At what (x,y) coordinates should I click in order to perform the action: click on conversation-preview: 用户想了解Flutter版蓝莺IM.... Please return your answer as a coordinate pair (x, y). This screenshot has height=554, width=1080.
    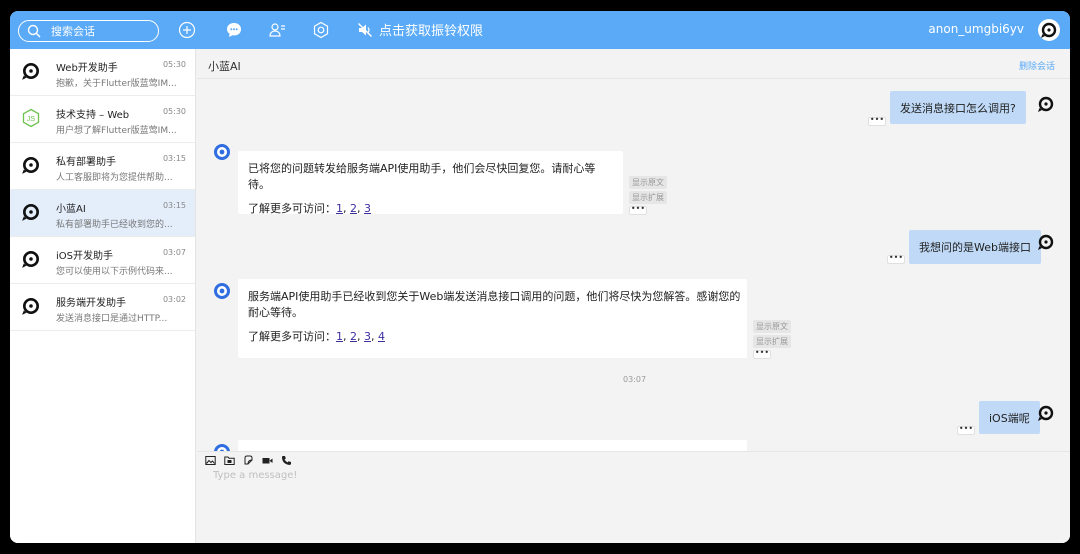
    Looking at the image, I should click on (116, 131).